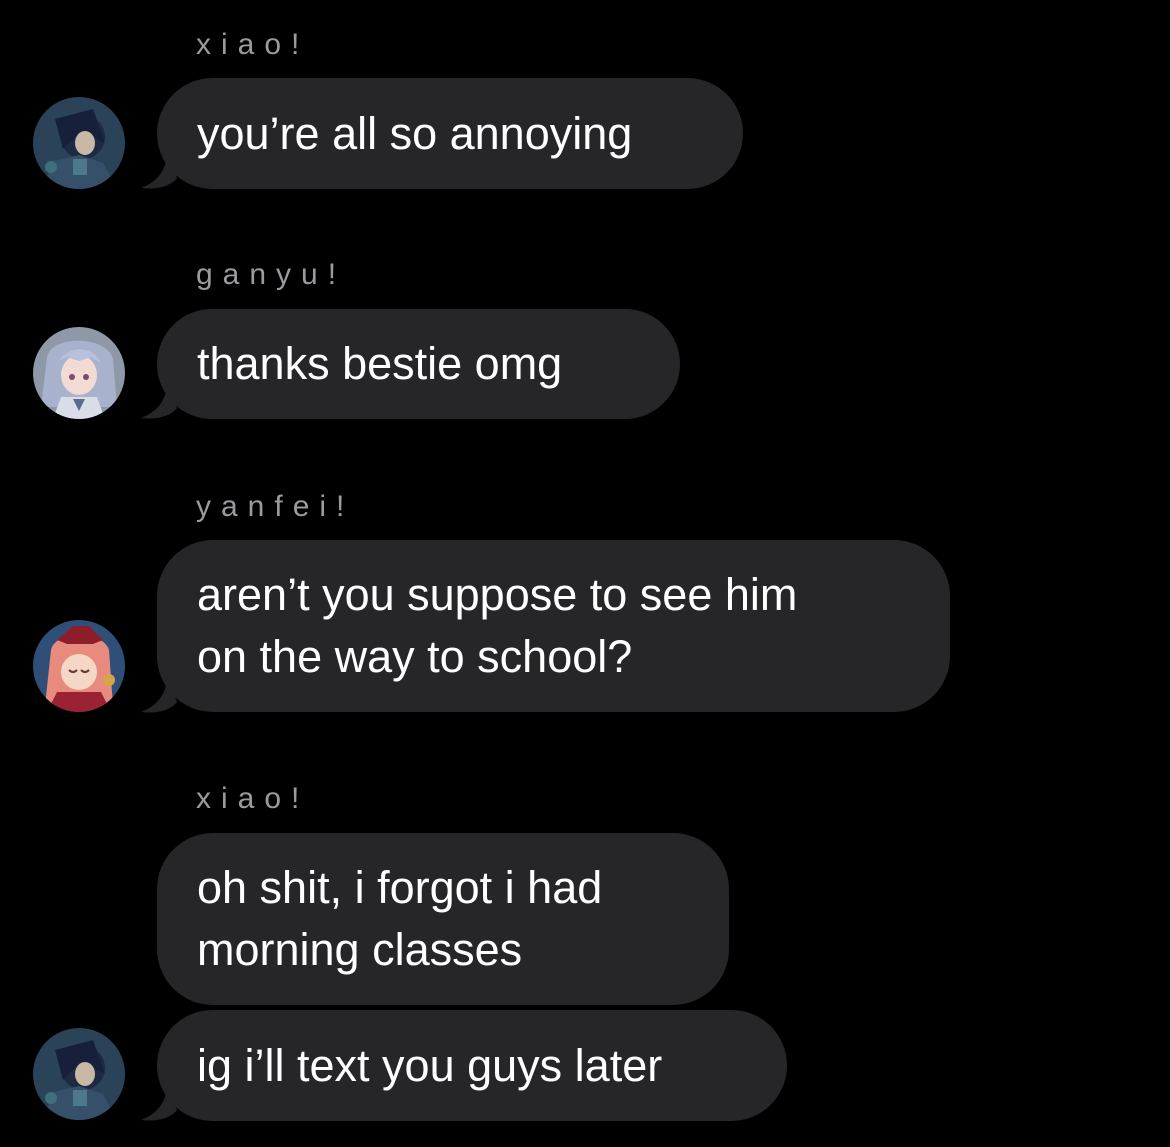  I want to click on yanfei-avatar-icon, so click(79, 666).